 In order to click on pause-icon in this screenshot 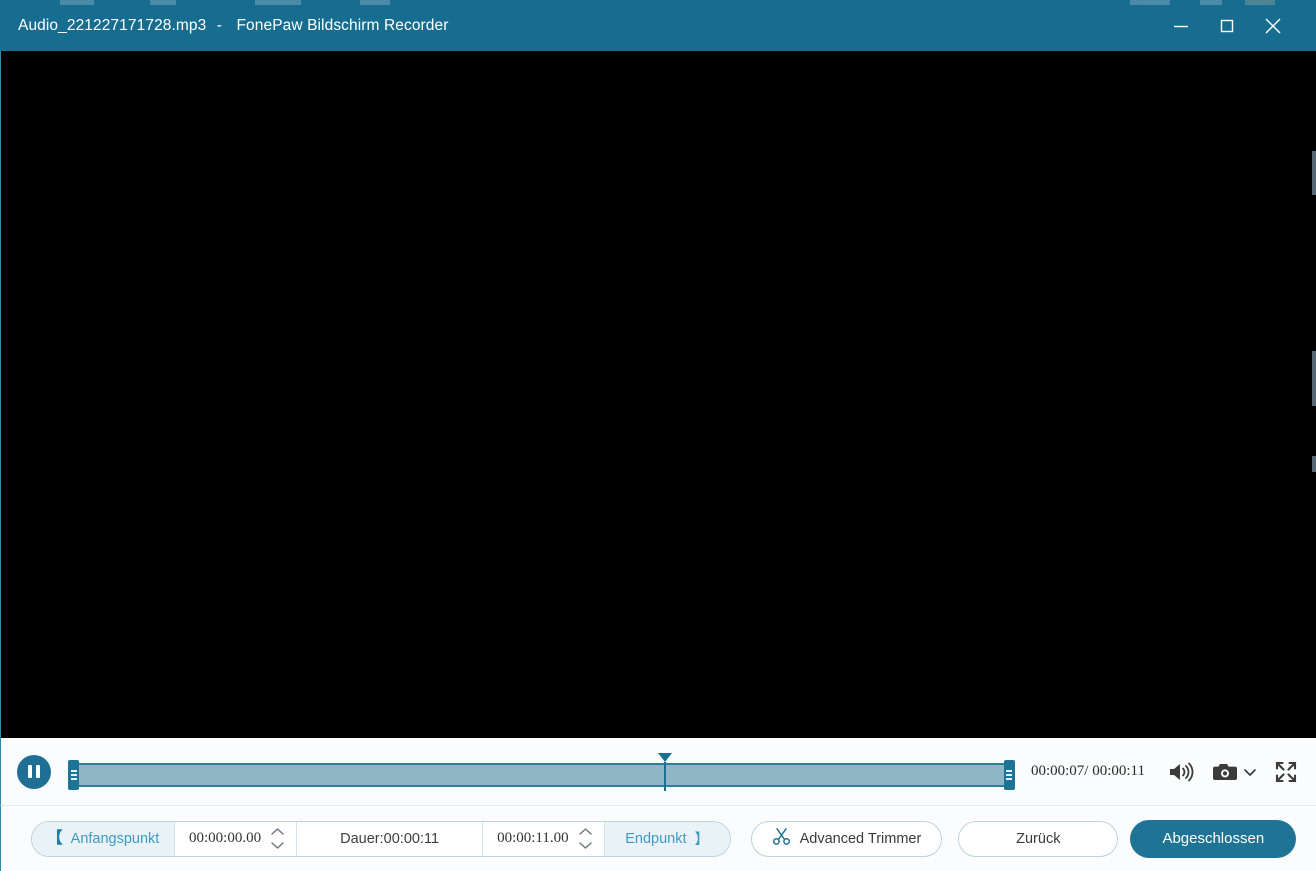, I will do `click(34, 771)`.